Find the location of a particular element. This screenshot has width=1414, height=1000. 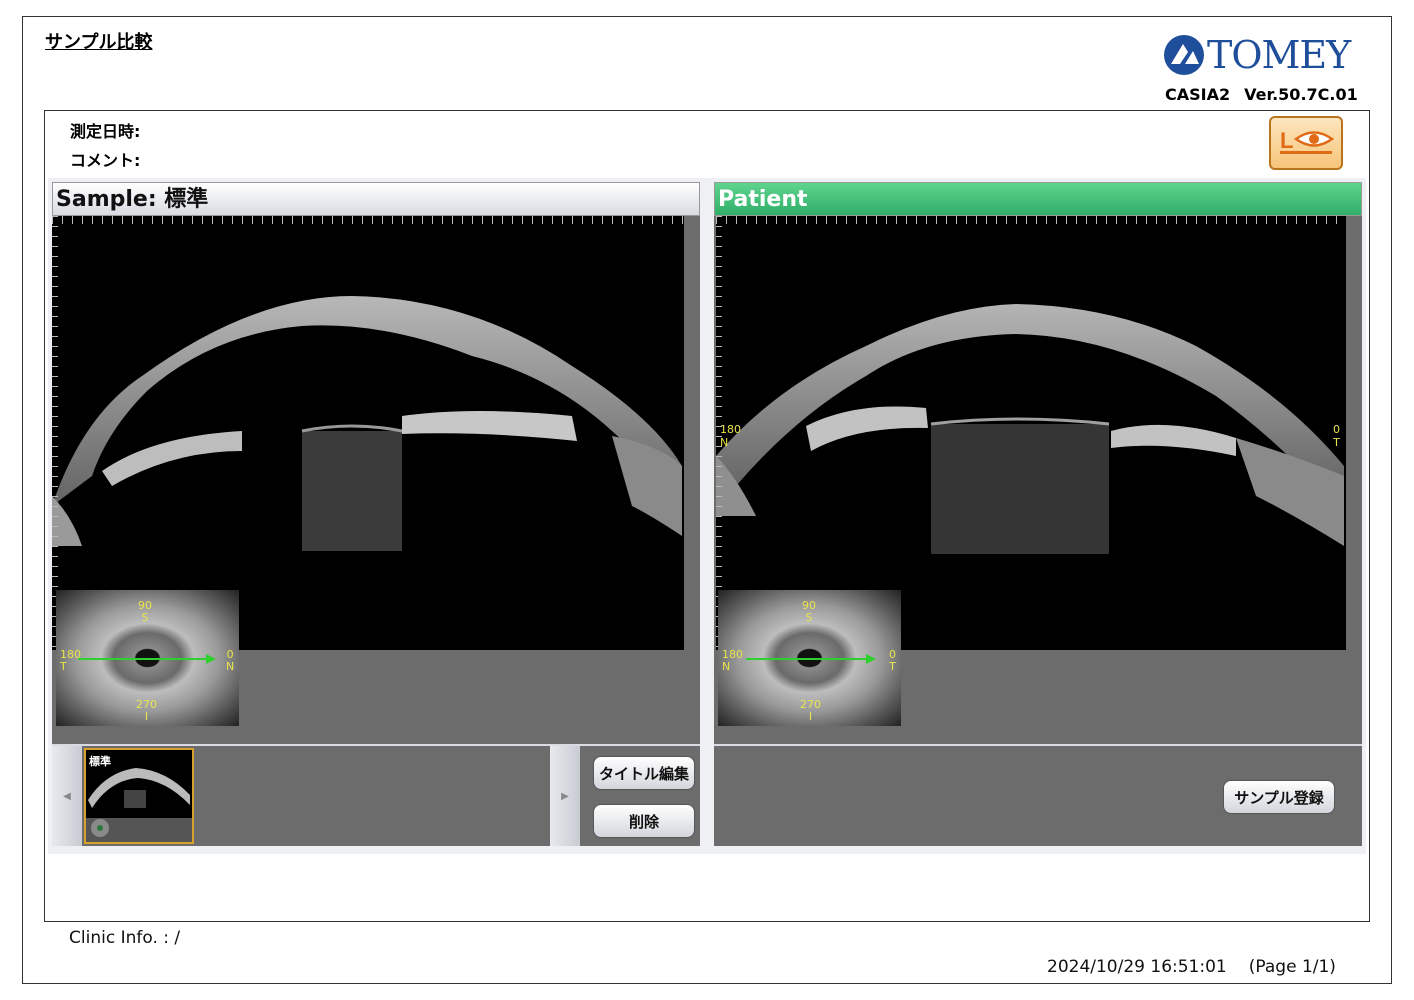

page-title: サンプル比較 is located at coordinates (99, 42).